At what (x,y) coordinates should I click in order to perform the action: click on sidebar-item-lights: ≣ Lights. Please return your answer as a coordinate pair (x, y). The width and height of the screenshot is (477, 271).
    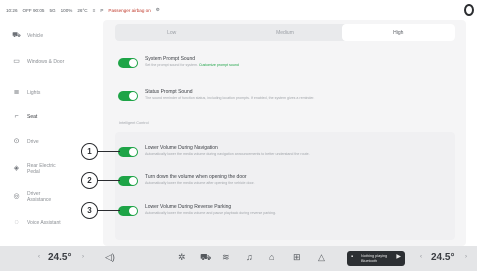
    Looking at the image, I should click on (55, 93).